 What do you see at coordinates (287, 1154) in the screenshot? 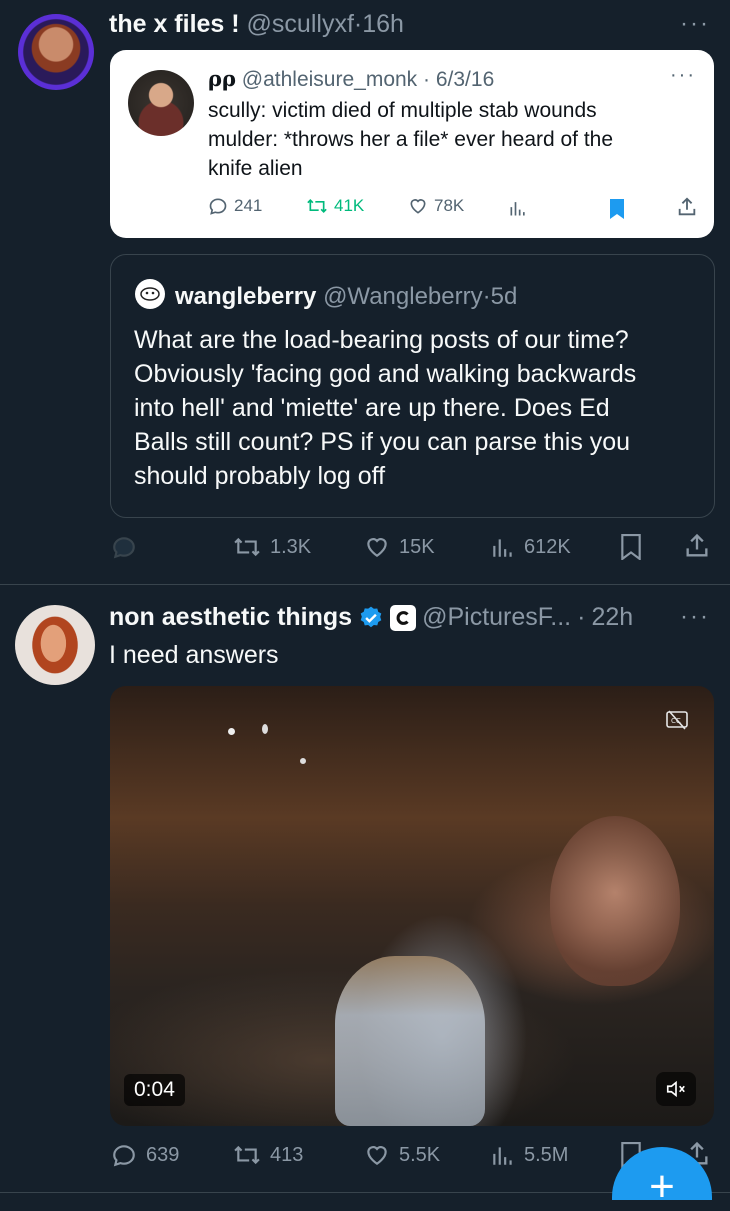
I see `repost-count: 413` at bounding box center [287, 1154].